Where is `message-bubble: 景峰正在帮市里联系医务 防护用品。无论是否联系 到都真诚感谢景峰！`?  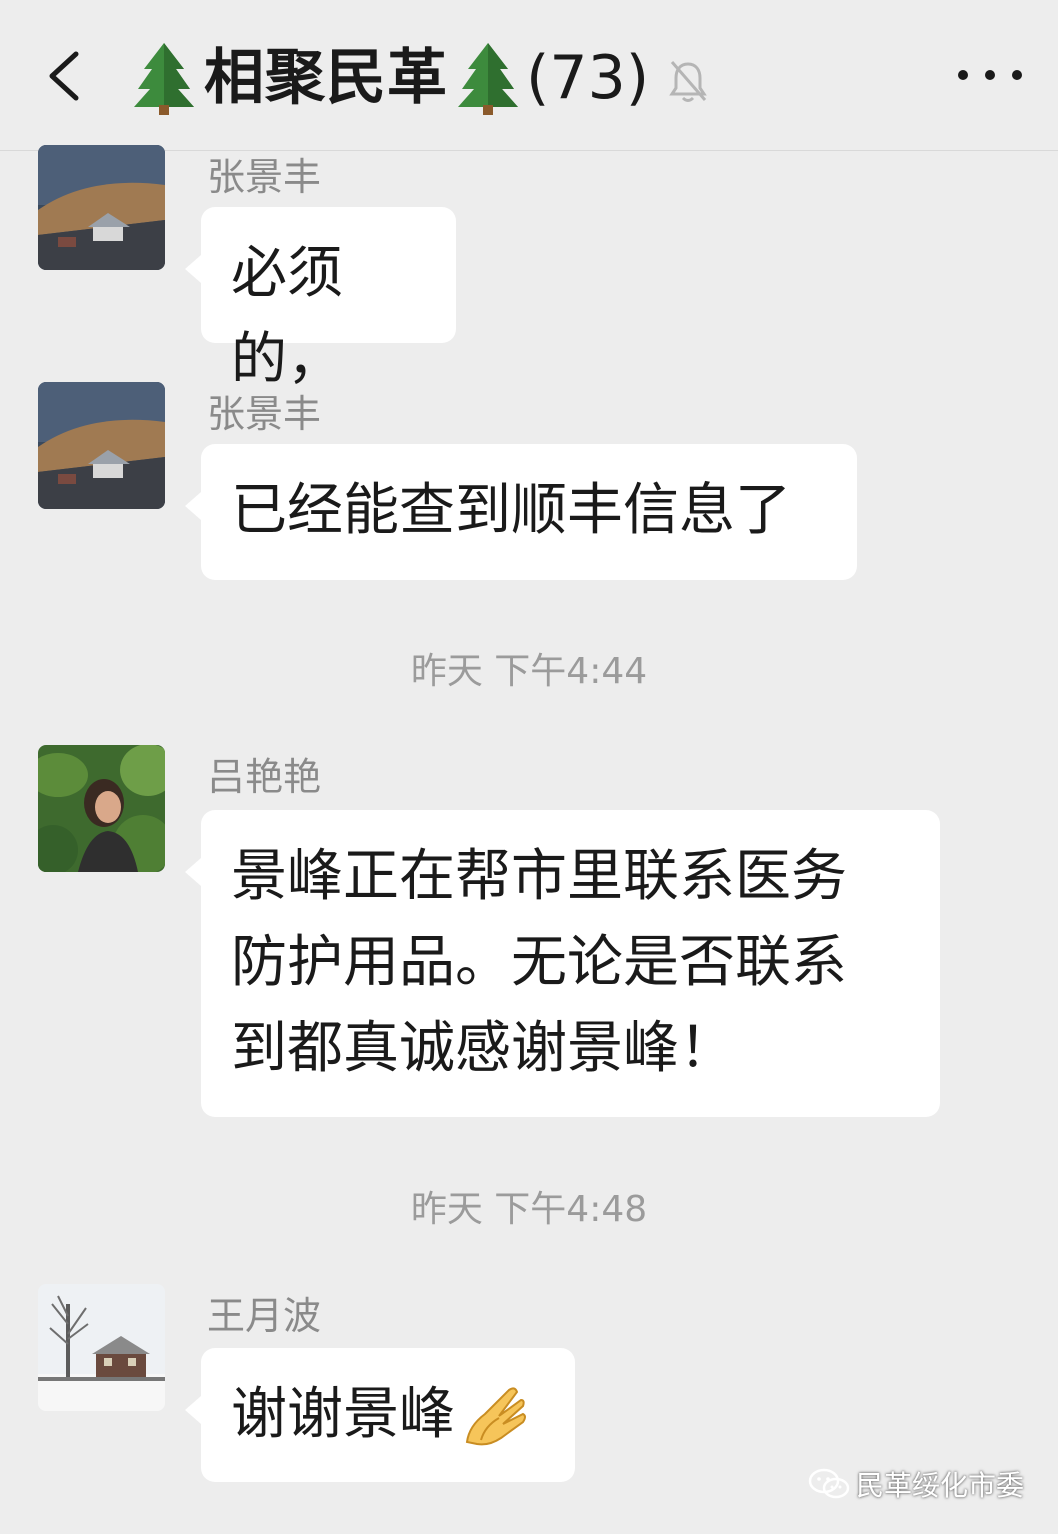
message-bubble: 景峰正在帮市里联系医务 防护用品。无论是否联系 到都真诚感谢景峰！ is located at coordinates (562, 963).